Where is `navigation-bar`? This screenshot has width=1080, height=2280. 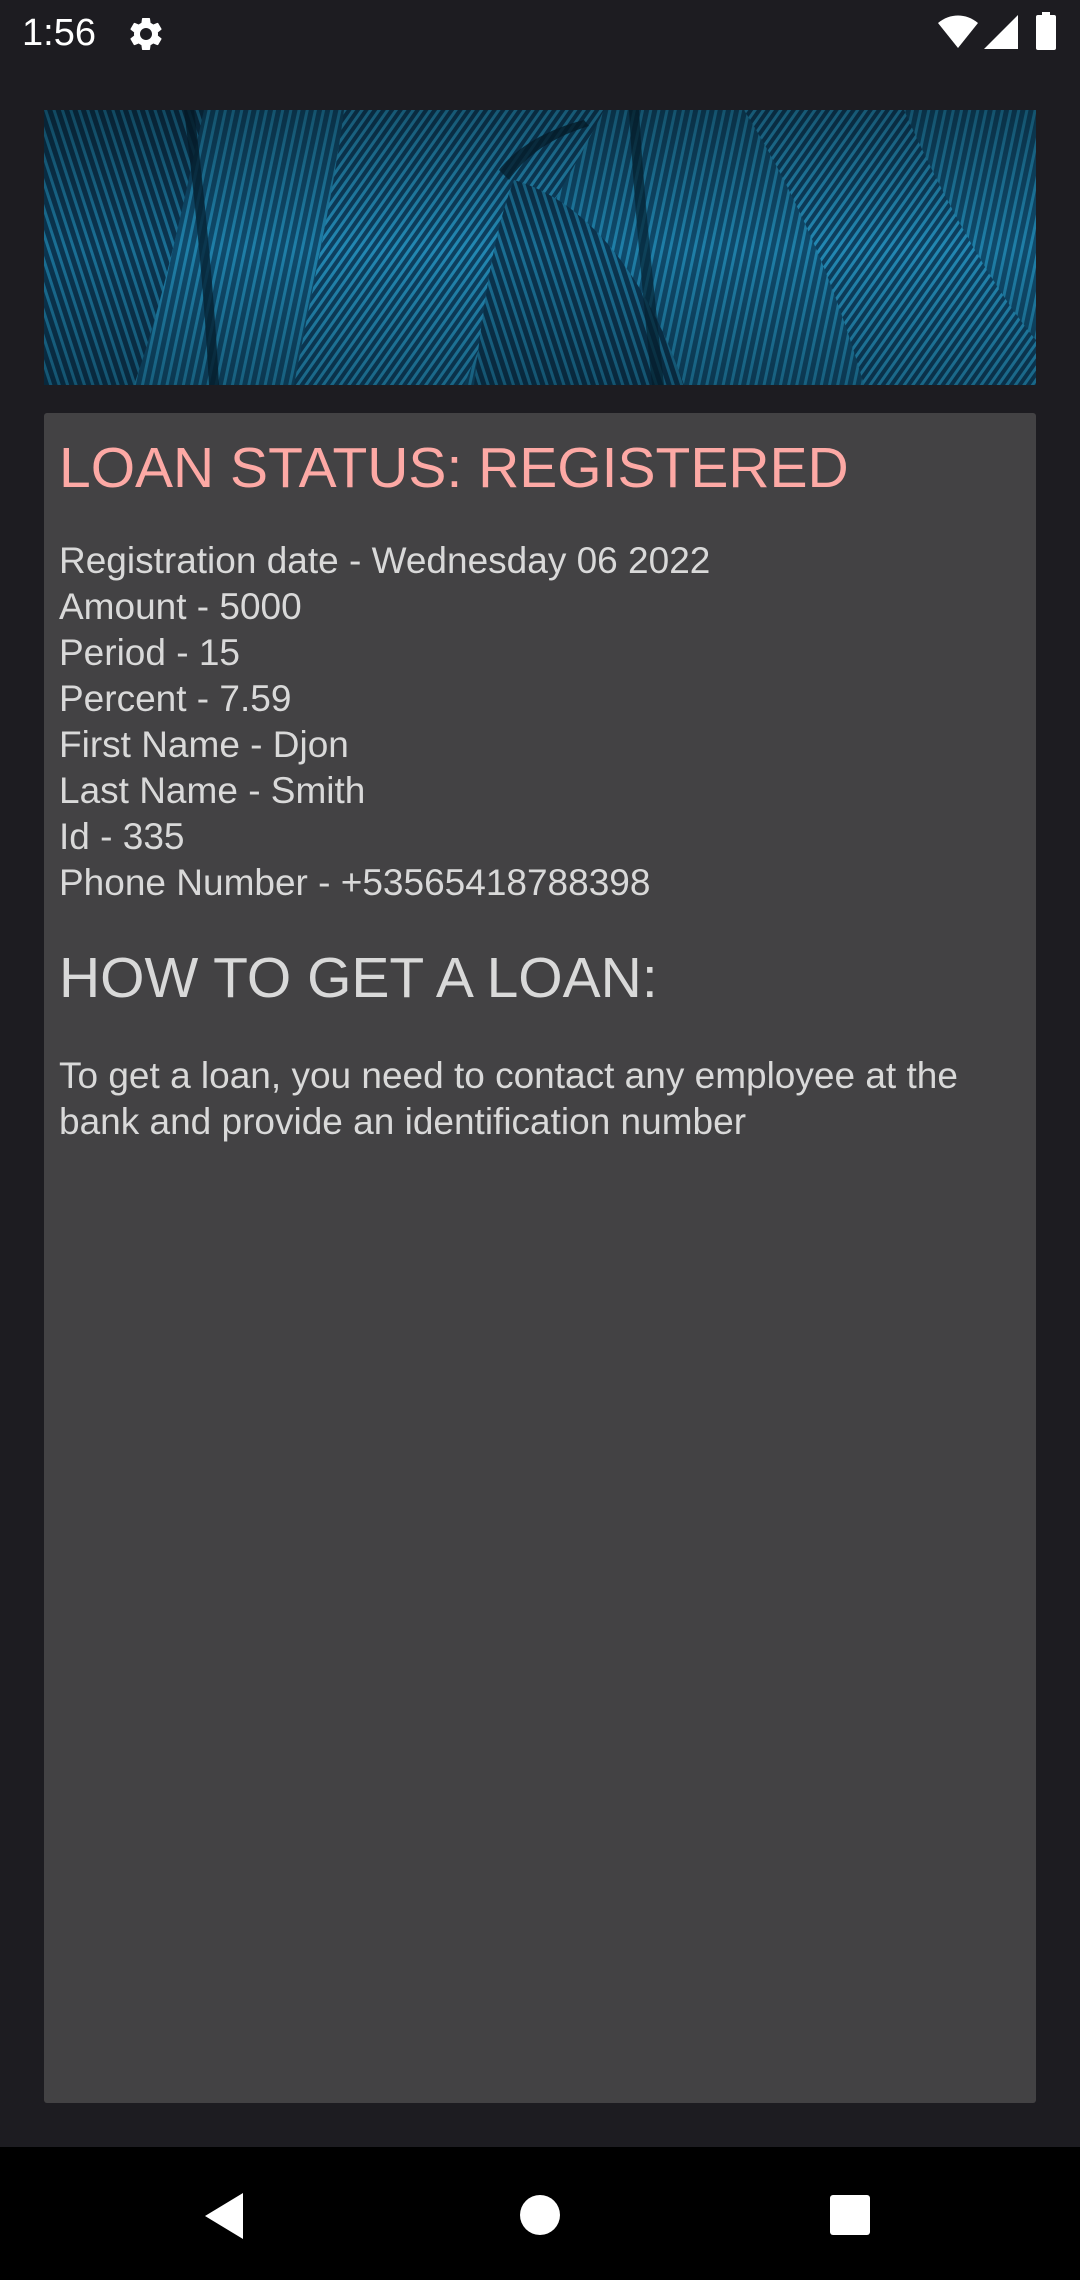 navigation-bar is located at coordinates (540, 2213).